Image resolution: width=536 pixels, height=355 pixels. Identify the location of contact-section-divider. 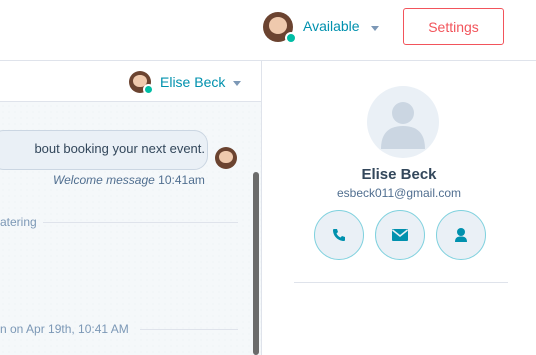
(401, 282).